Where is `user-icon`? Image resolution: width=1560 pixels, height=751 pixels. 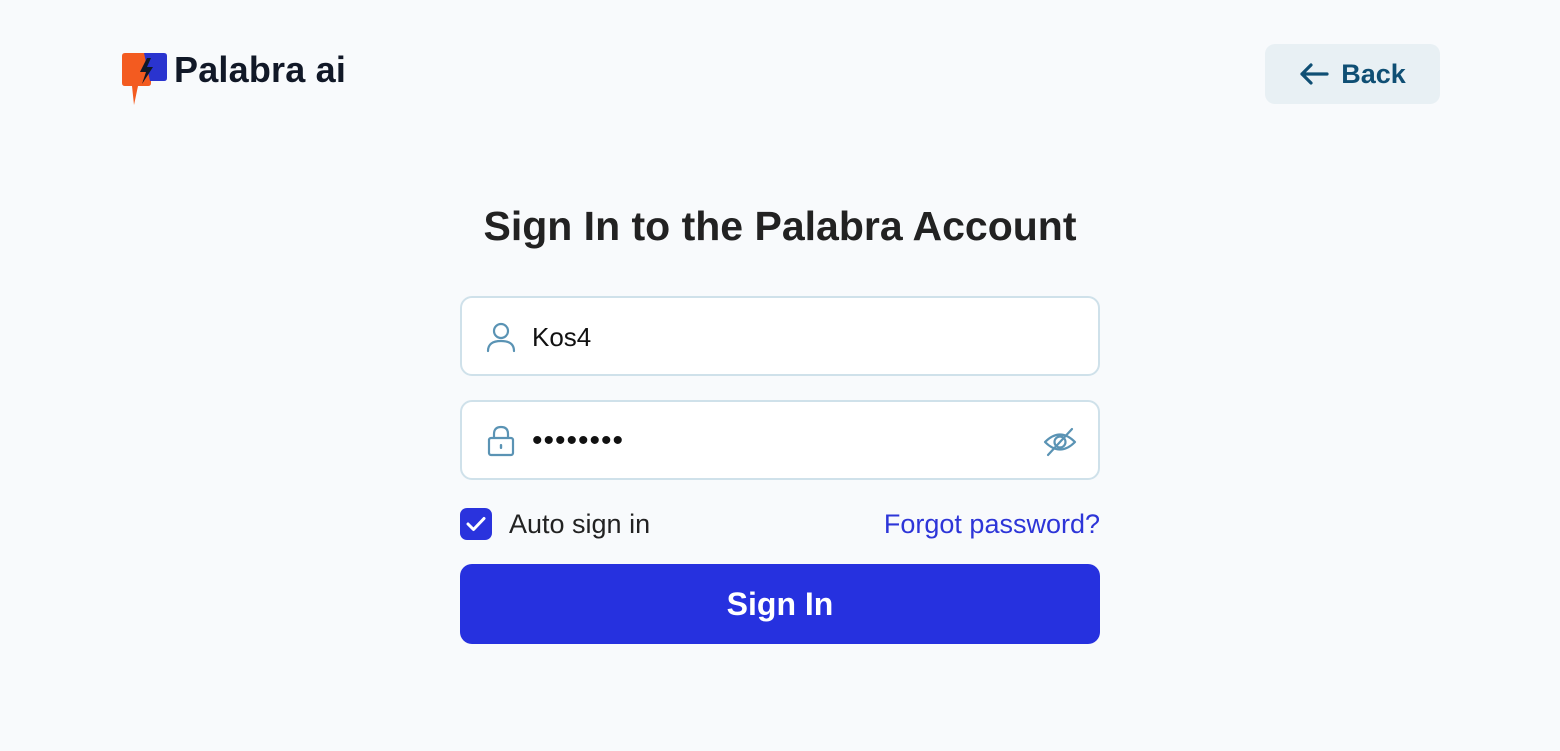 user-icon is located at coordinates (501, 337).